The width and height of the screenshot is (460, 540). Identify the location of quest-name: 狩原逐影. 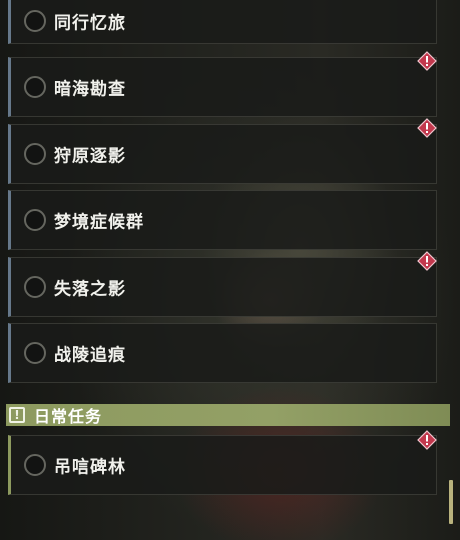
(90, 156).